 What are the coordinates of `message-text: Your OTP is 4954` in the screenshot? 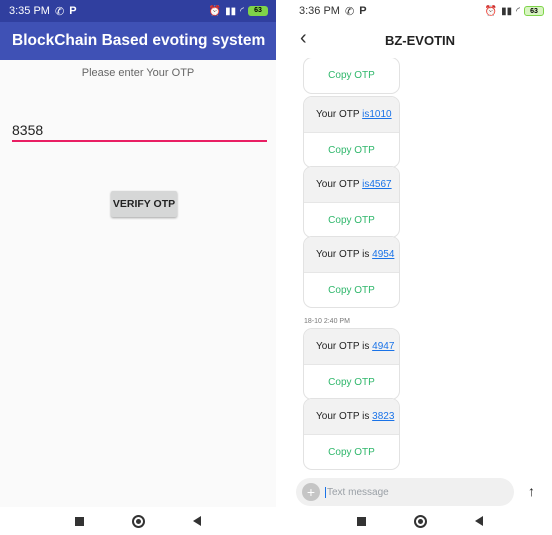 It's located at (351, 254).